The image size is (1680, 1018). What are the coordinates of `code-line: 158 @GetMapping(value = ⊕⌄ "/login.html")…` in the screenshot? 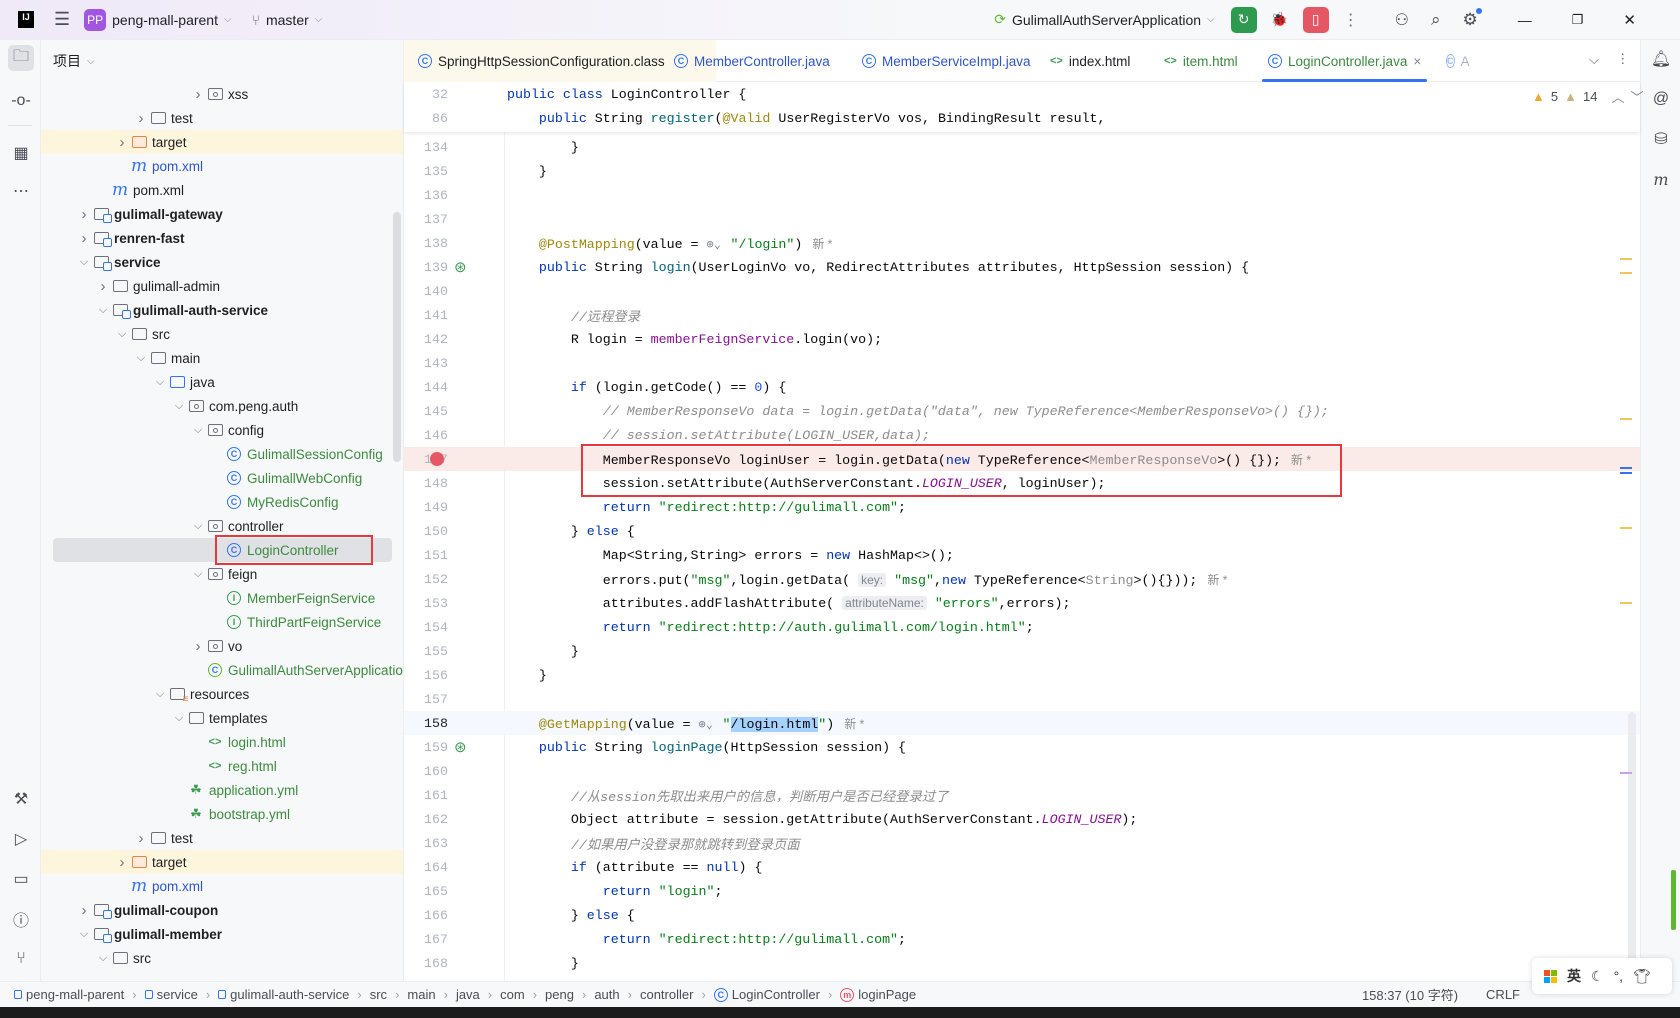 It's located at (1022, 723).